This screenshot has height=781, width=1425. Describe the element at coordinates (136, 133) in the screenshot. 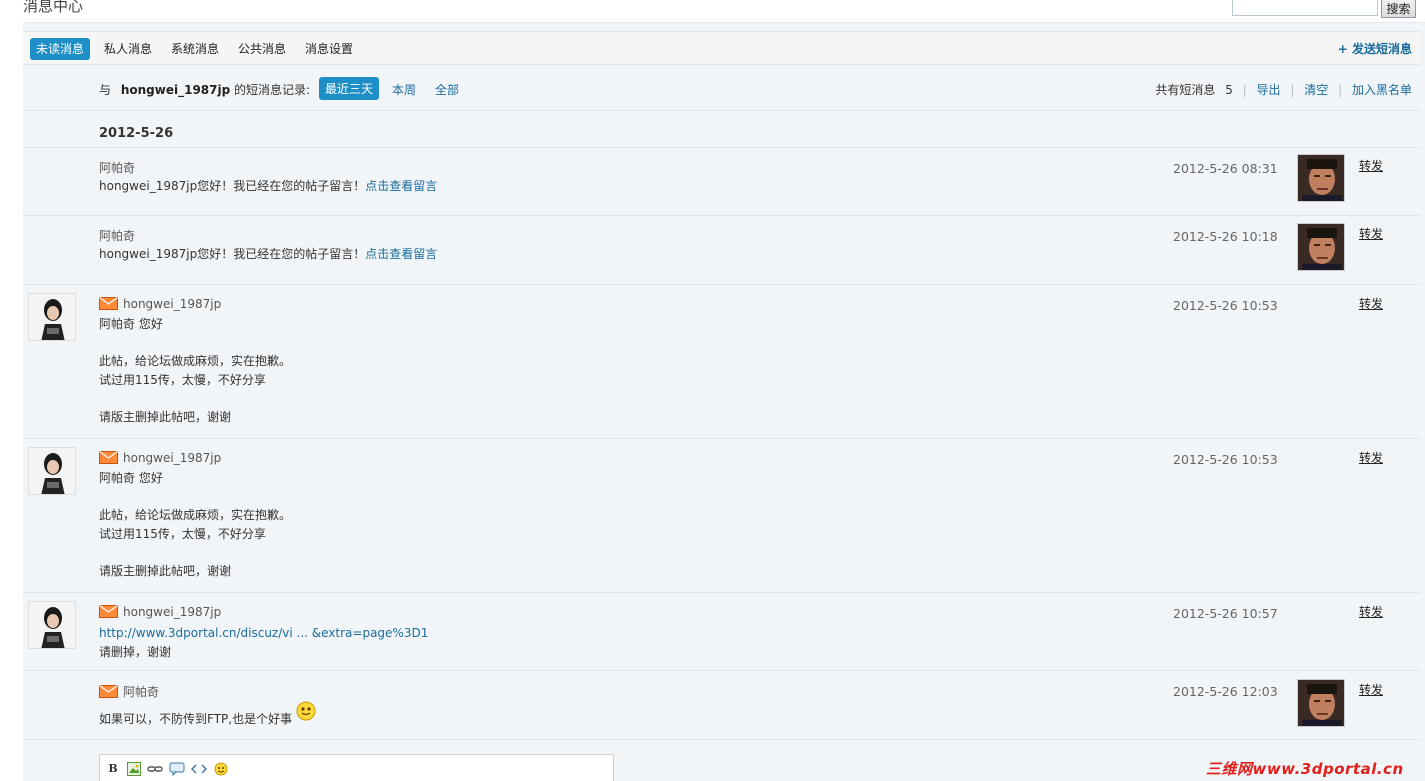

I see `date-heading: 2012-5-26` at that location.